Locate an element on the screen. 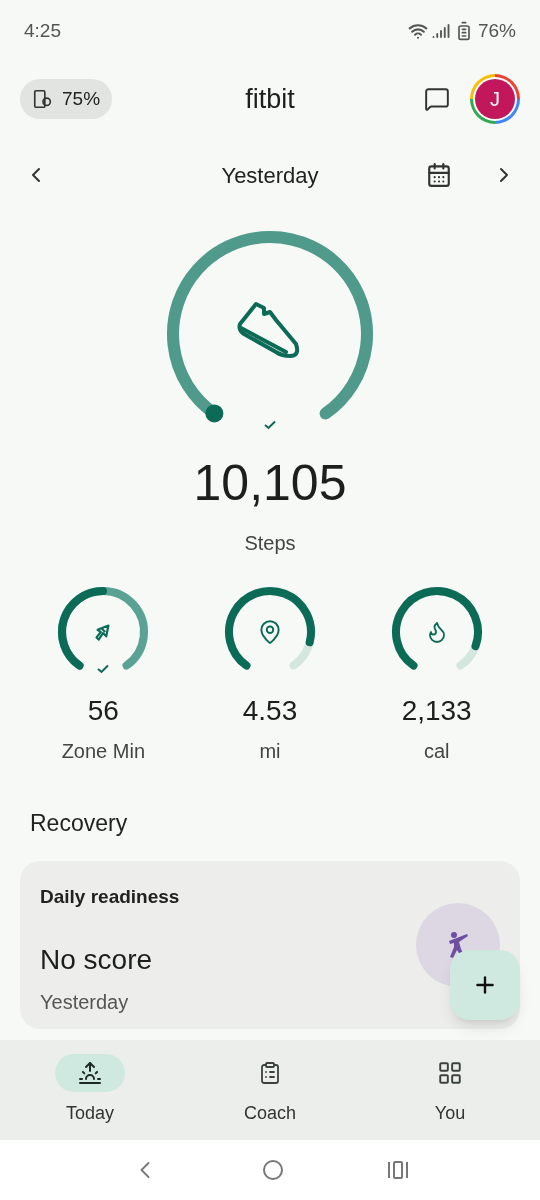 Image resolution: width=540 pixels, height=1200 pixels. nav-tab: You is located at coordinates (450, 1097).